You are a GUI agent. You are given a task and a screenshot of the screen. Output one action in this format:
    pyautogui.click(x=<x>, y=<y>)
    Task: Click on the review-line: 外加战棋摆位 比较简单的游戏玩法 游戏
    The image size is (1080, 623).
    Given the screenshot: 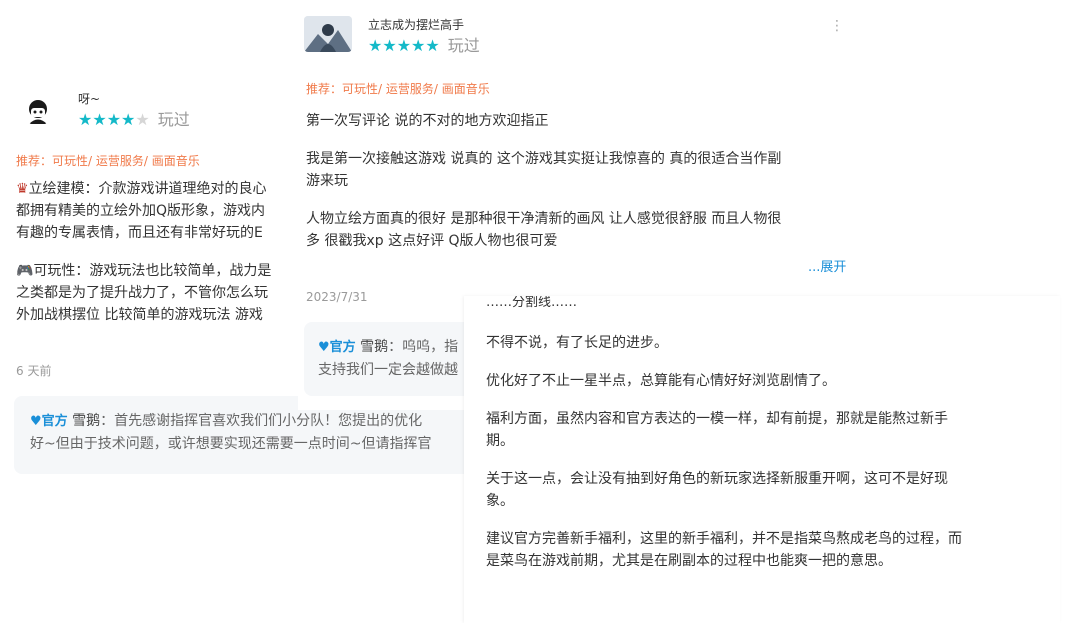 What is the action you would take?
    pyautogui.click(x=139, y=315)
    